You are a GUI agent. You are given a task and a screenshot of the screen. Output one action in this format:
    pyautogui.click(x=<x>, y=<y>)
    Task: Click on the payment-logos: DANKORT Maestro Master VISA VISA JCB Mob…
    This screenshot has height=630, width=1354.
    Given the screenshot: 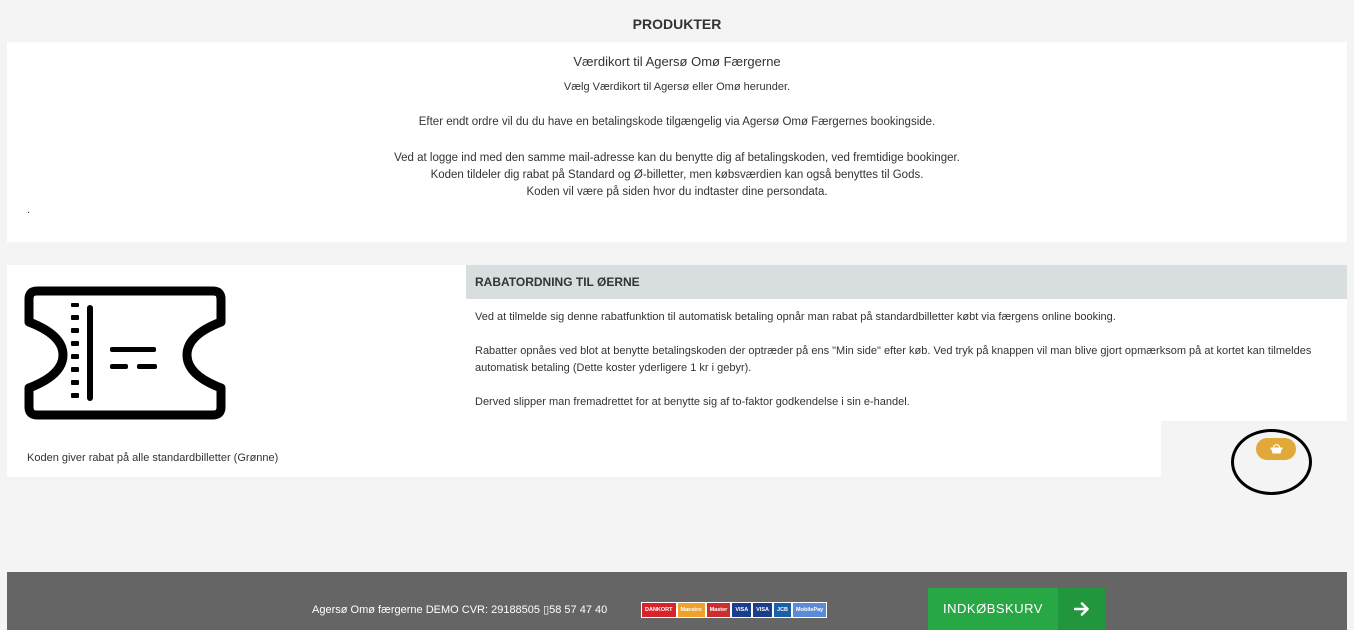 What is the action you would take?
    pyautogui.click(x=734, y=610)
    